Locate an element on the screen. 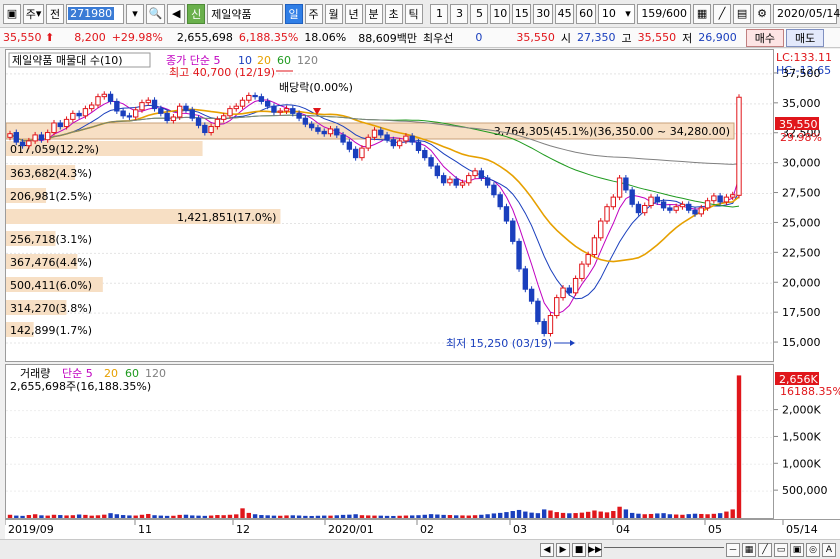 This screenshot has width=840, height=559. market-select: 전 is located at coordinates (55, 13).